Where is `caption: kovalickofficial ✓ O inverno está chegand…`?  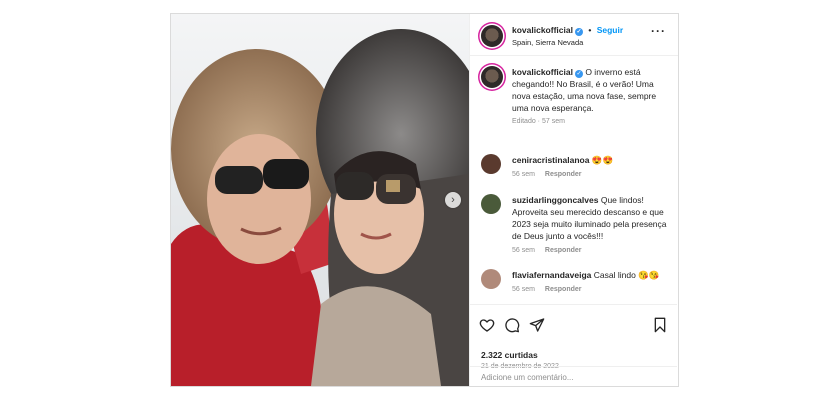 caption: kovalickofficial ✓ O inverno está chegand… is located at coordinates (576, 95).